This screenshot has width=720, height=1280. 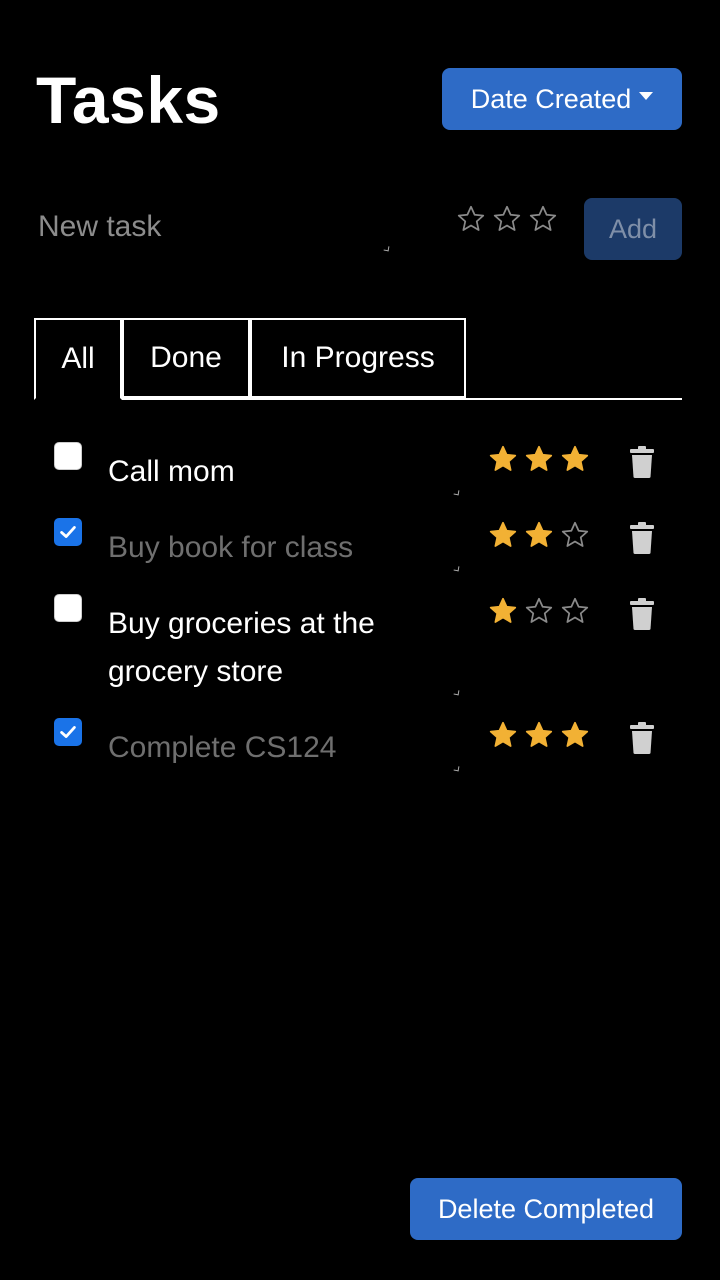 What do you see at coordinates (546, 1209) in the screenshot?
I see `delete-completed-button: Delete Completed` at bounding box center [546, 1209].